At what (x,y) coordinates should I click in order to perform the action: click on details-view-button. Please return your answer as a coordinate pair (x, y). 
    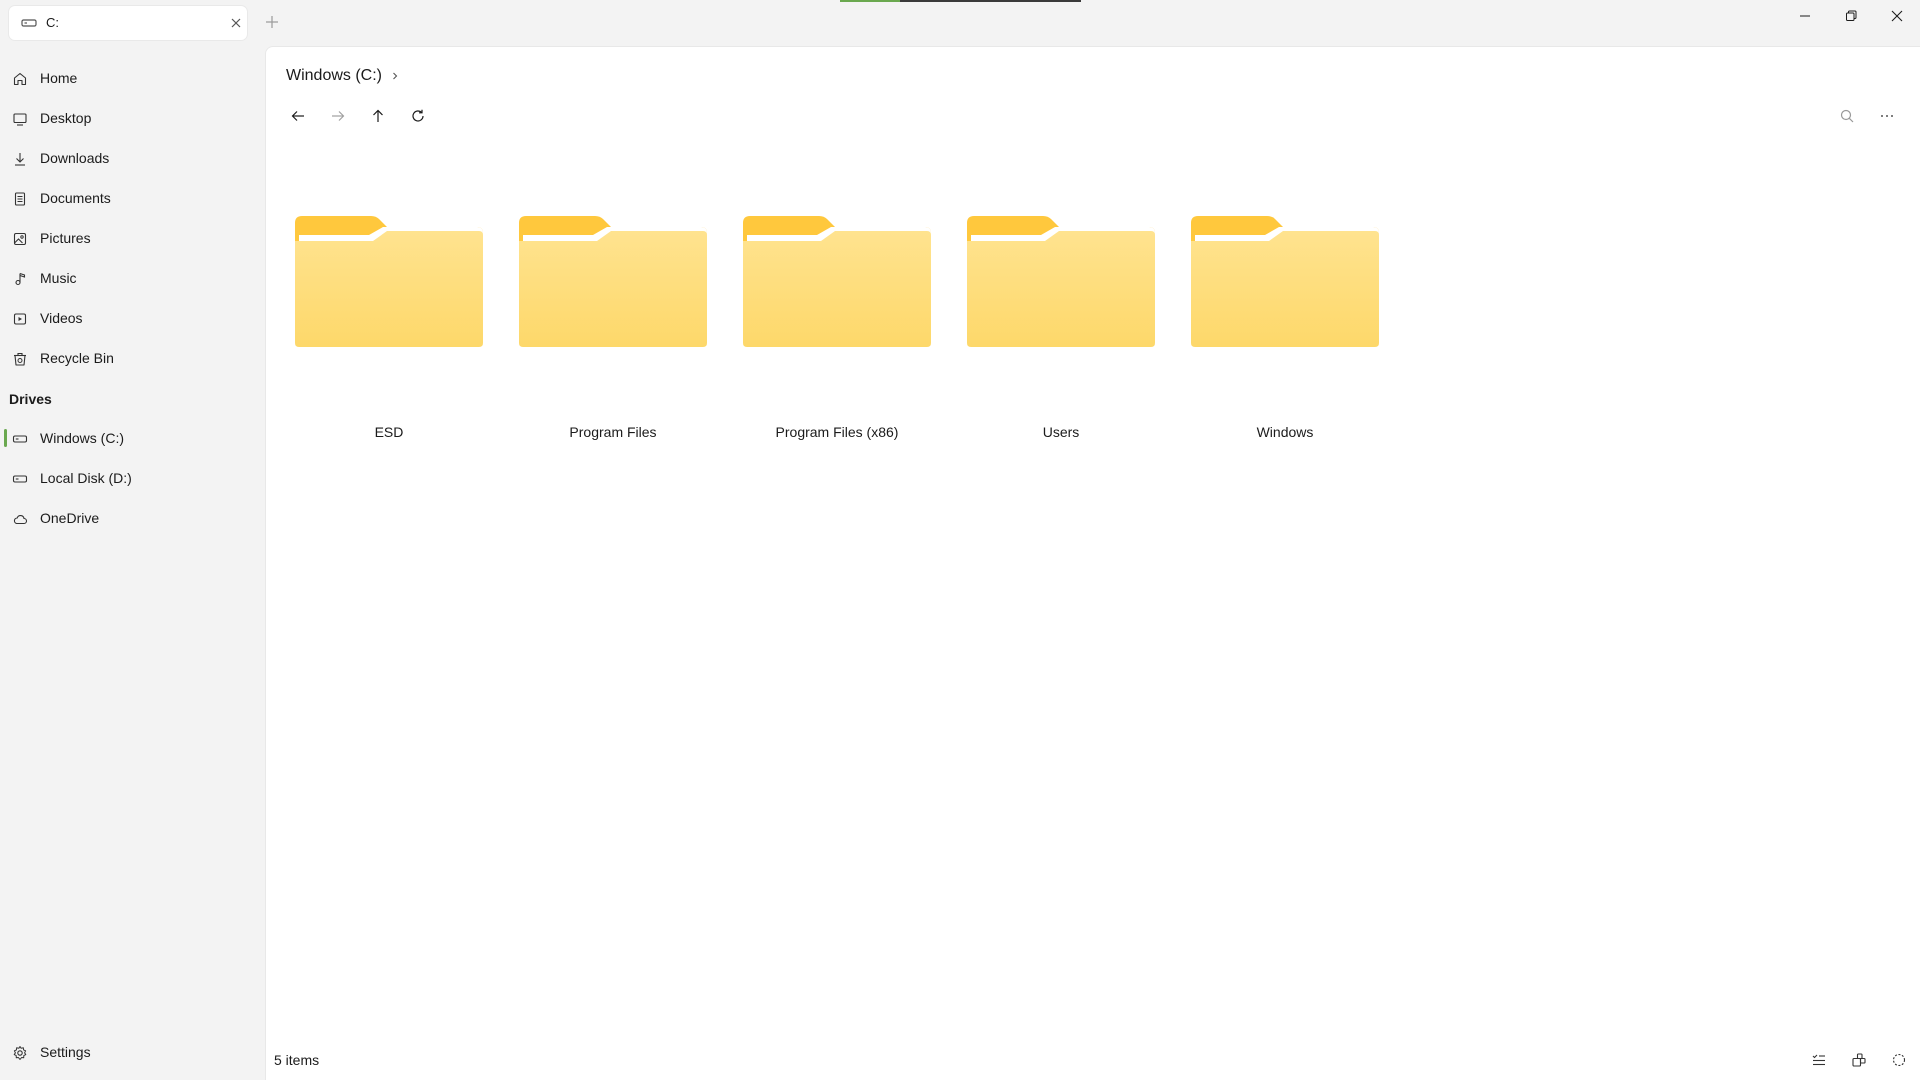
    Looking at the image, I should click on (1819, 1060).